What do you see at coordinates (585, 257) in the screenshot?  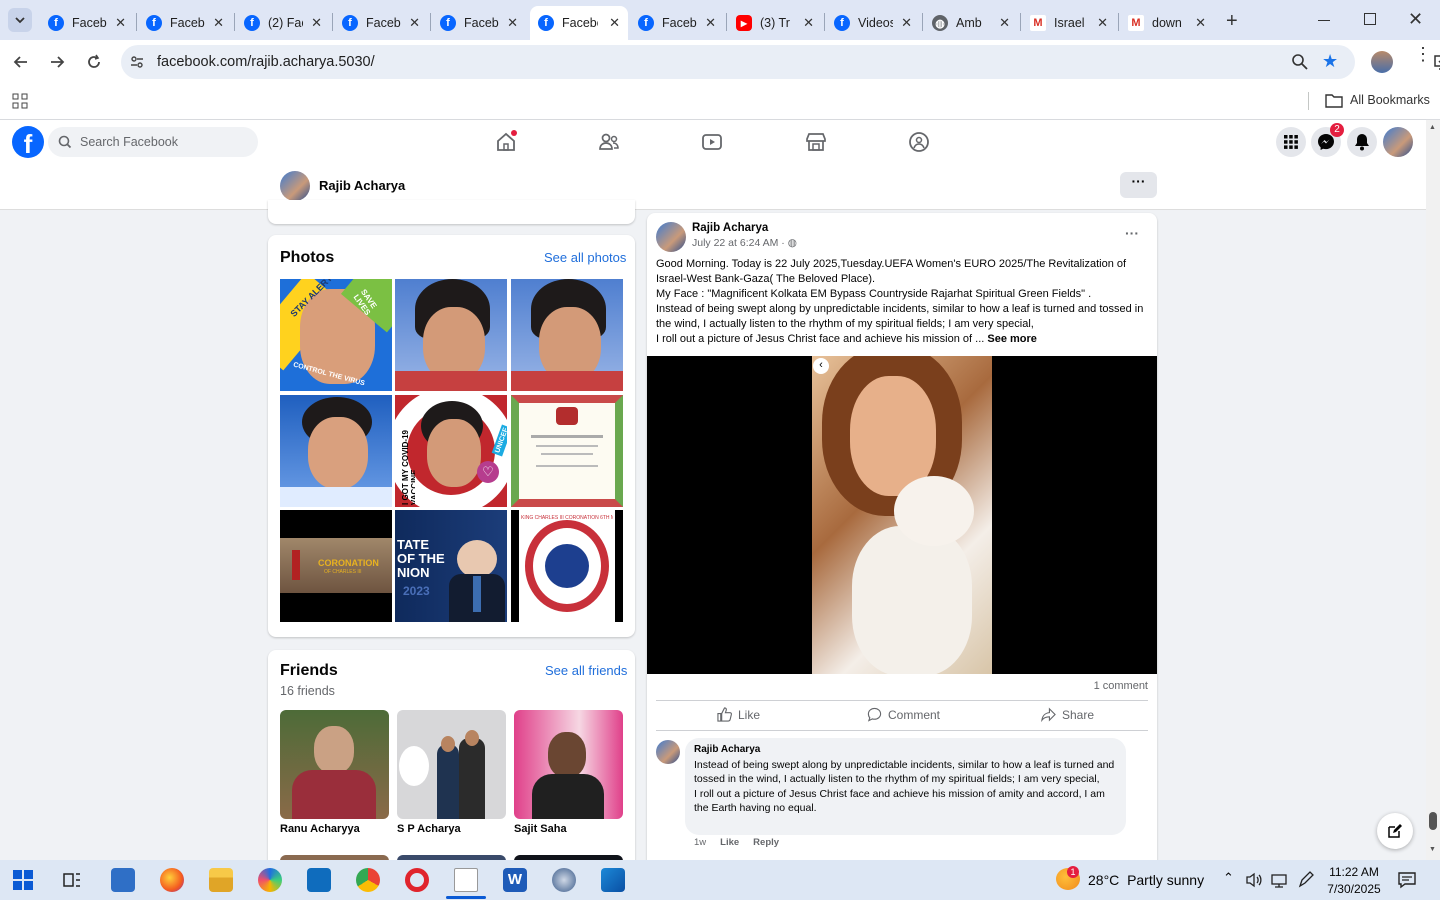 I see `see-all-photos-link: See all photos` at bounding box center [585, 257].